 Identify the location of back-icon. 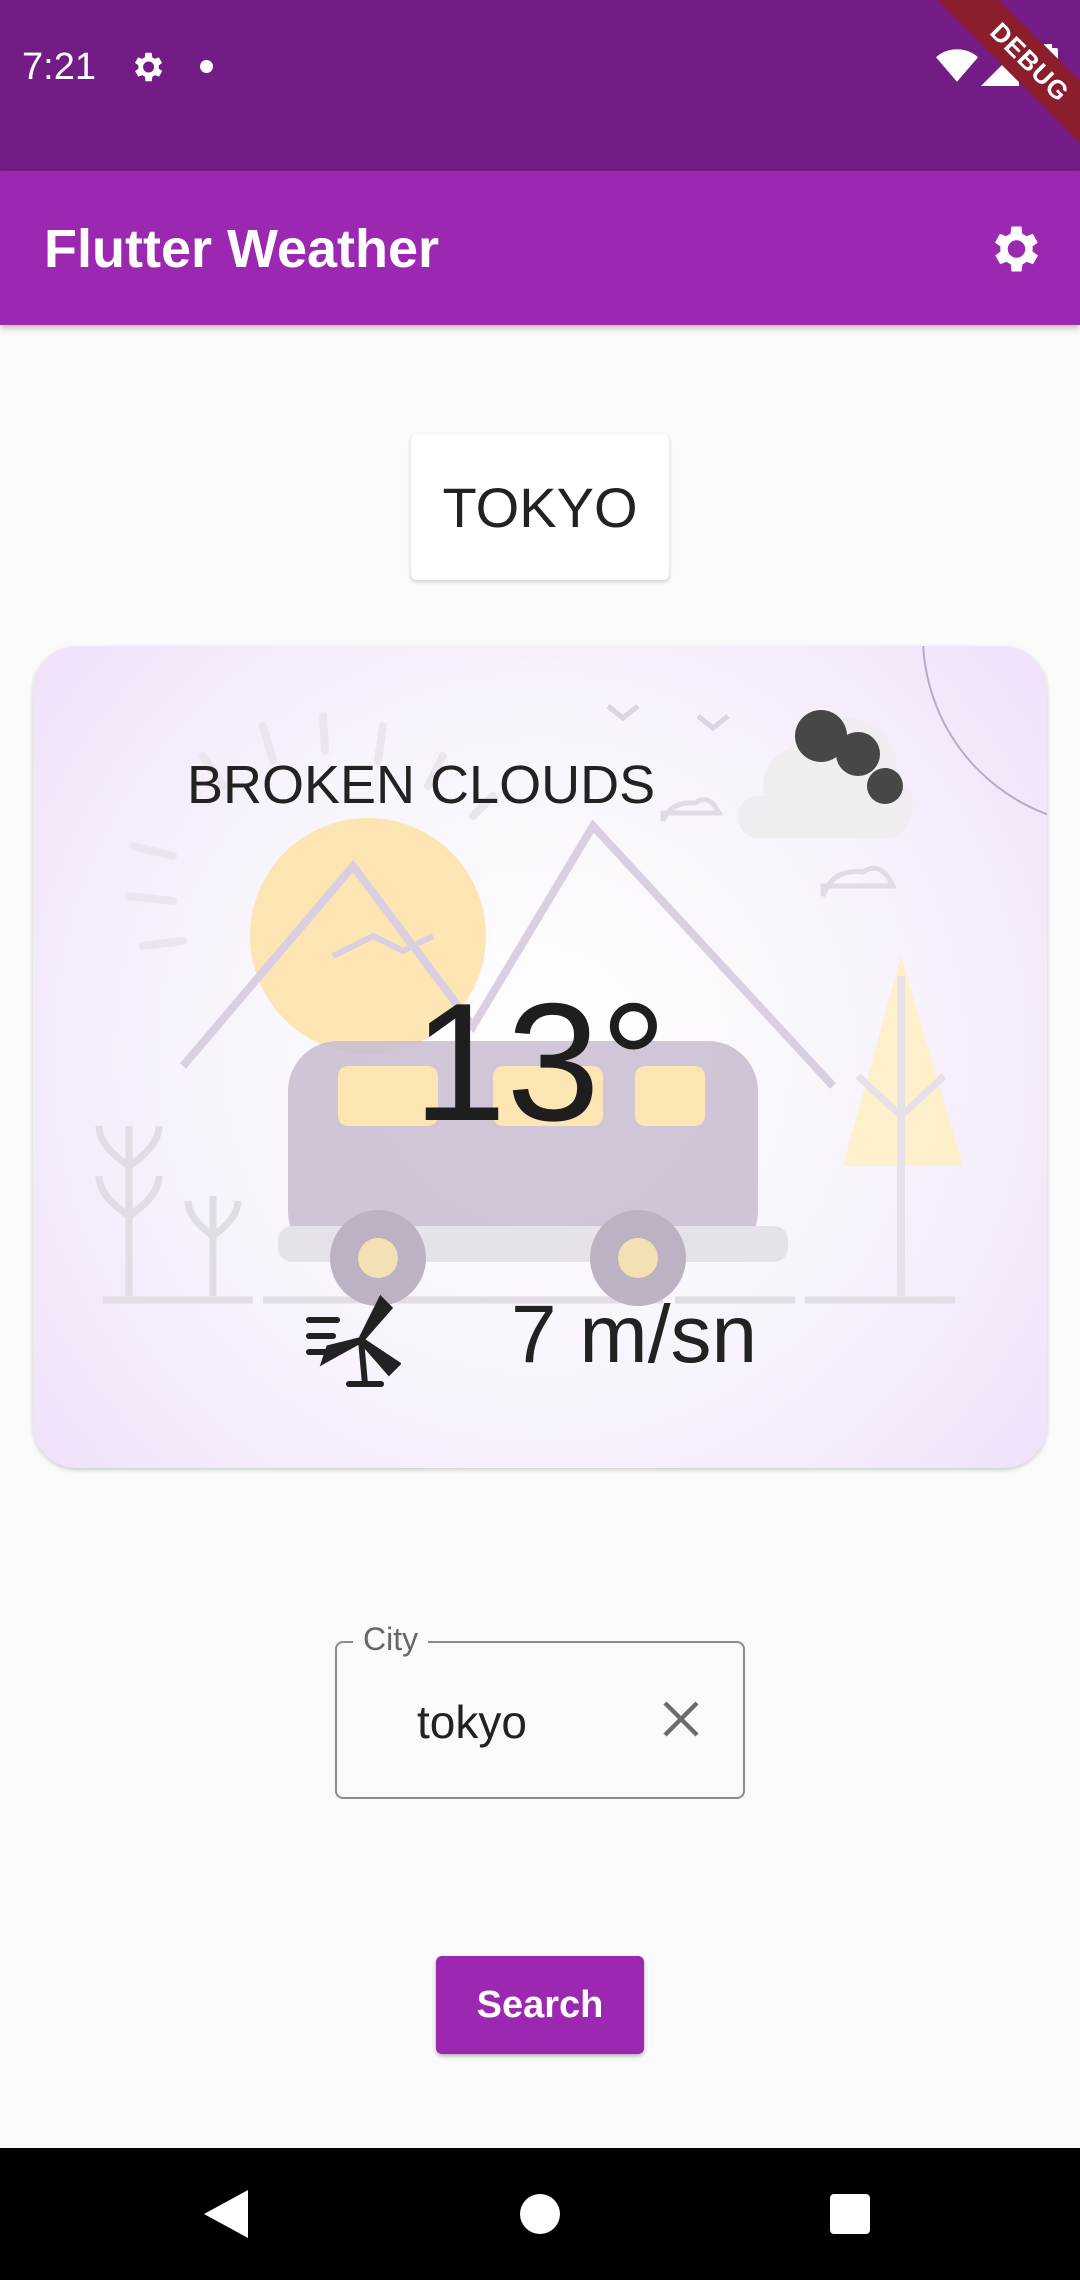
(226, 2214).